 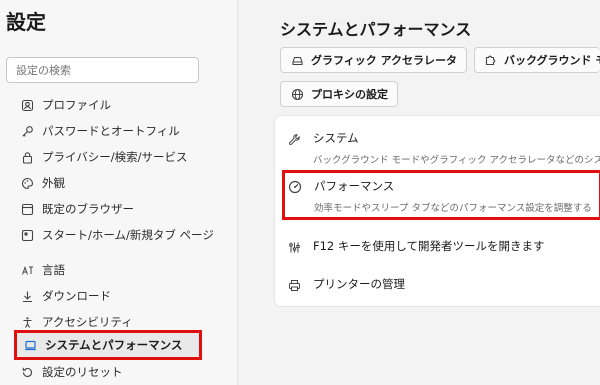 I want to click on devtools-icon, so click(x=294, y=247).